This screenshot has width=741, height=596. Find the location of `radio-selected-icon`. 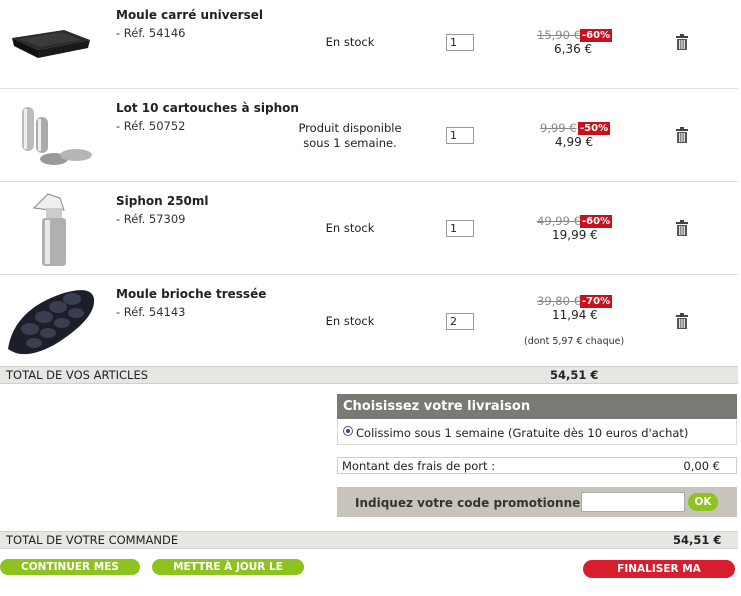

radio-selected-icon is located at coordinates (348, 431).